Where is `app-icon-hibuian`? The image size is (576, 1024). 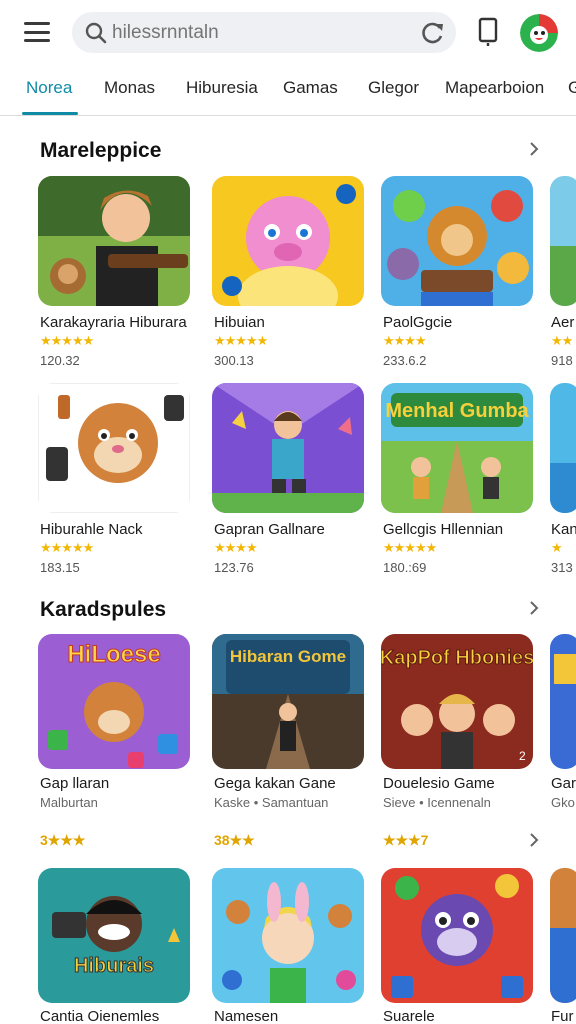
app-icon-hibuian is located at coordinates (288, 241).